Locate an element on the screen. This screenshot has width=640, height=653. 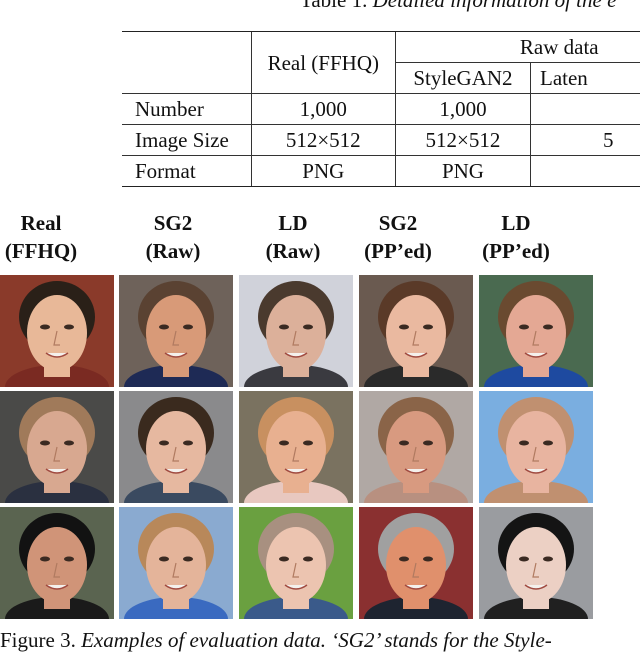
column-label-ld-raw: LD (Raw) is located at coordinates (293, 237).